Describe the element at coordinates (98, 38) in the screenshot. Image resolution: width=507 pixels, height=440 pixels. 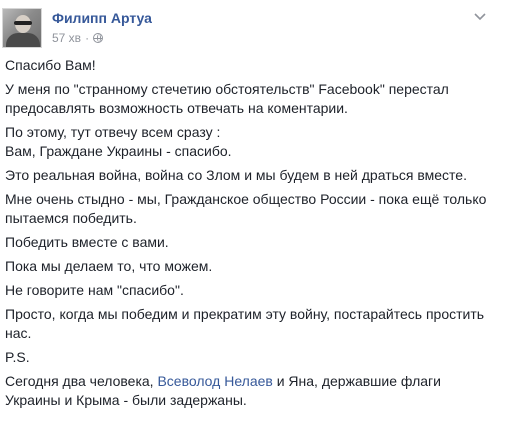
I see `globe-icon` at that location.